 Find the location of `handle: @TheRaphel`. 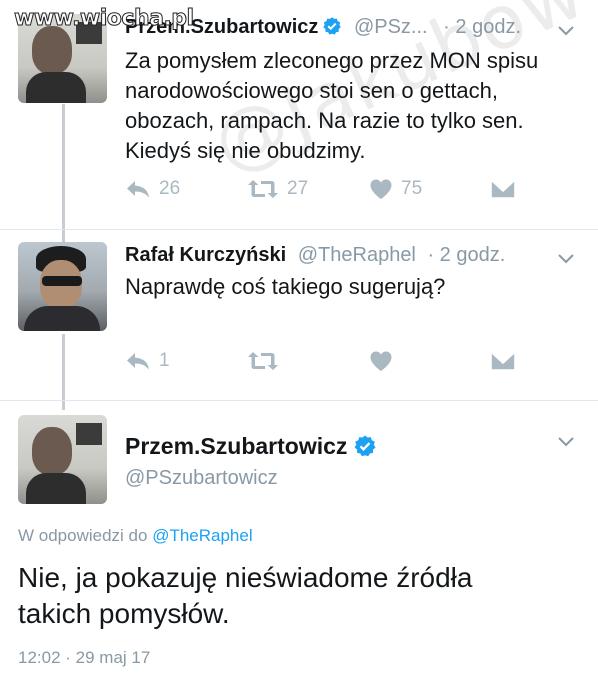

handle: @TheRaphel is located at coordinates (357, 255).